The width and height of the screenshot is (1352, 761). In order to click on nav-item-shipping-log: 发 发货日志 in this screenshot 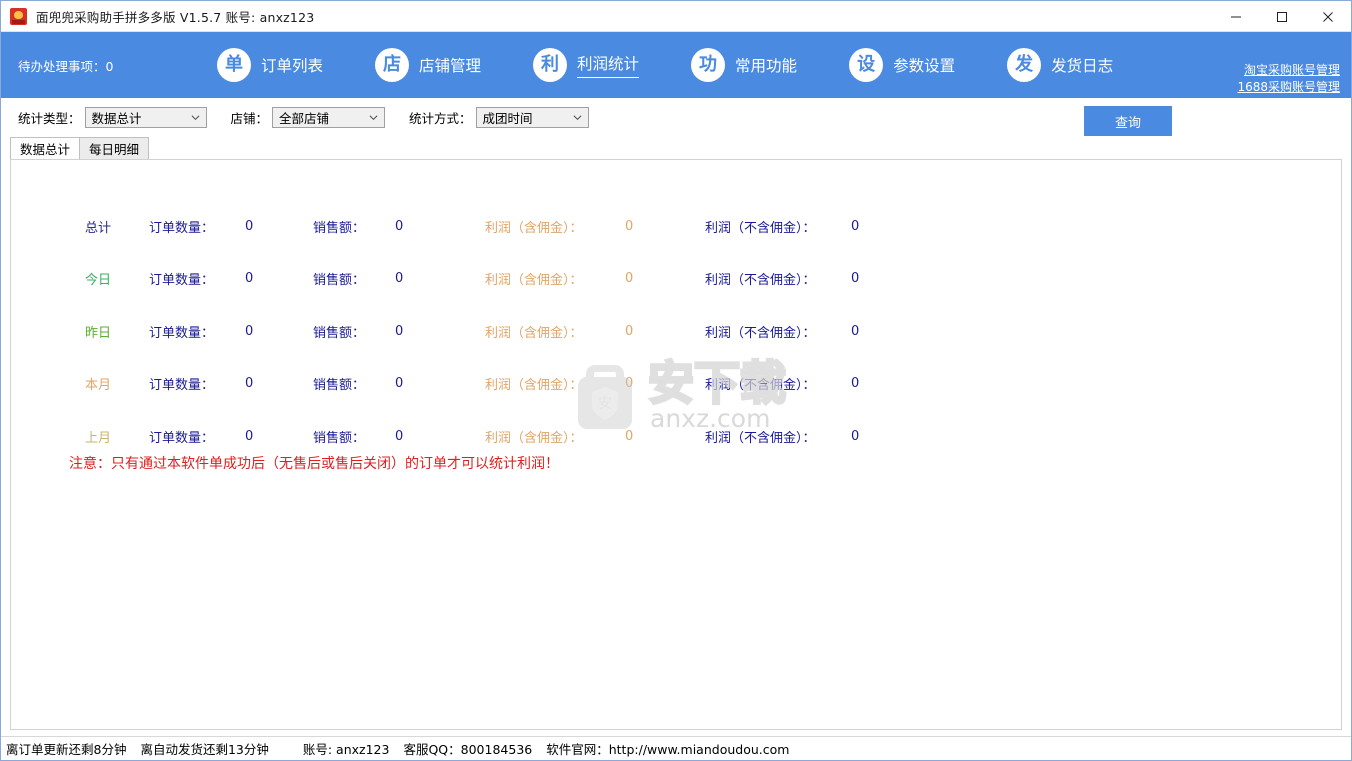, I will do `click(1060, 65)`.